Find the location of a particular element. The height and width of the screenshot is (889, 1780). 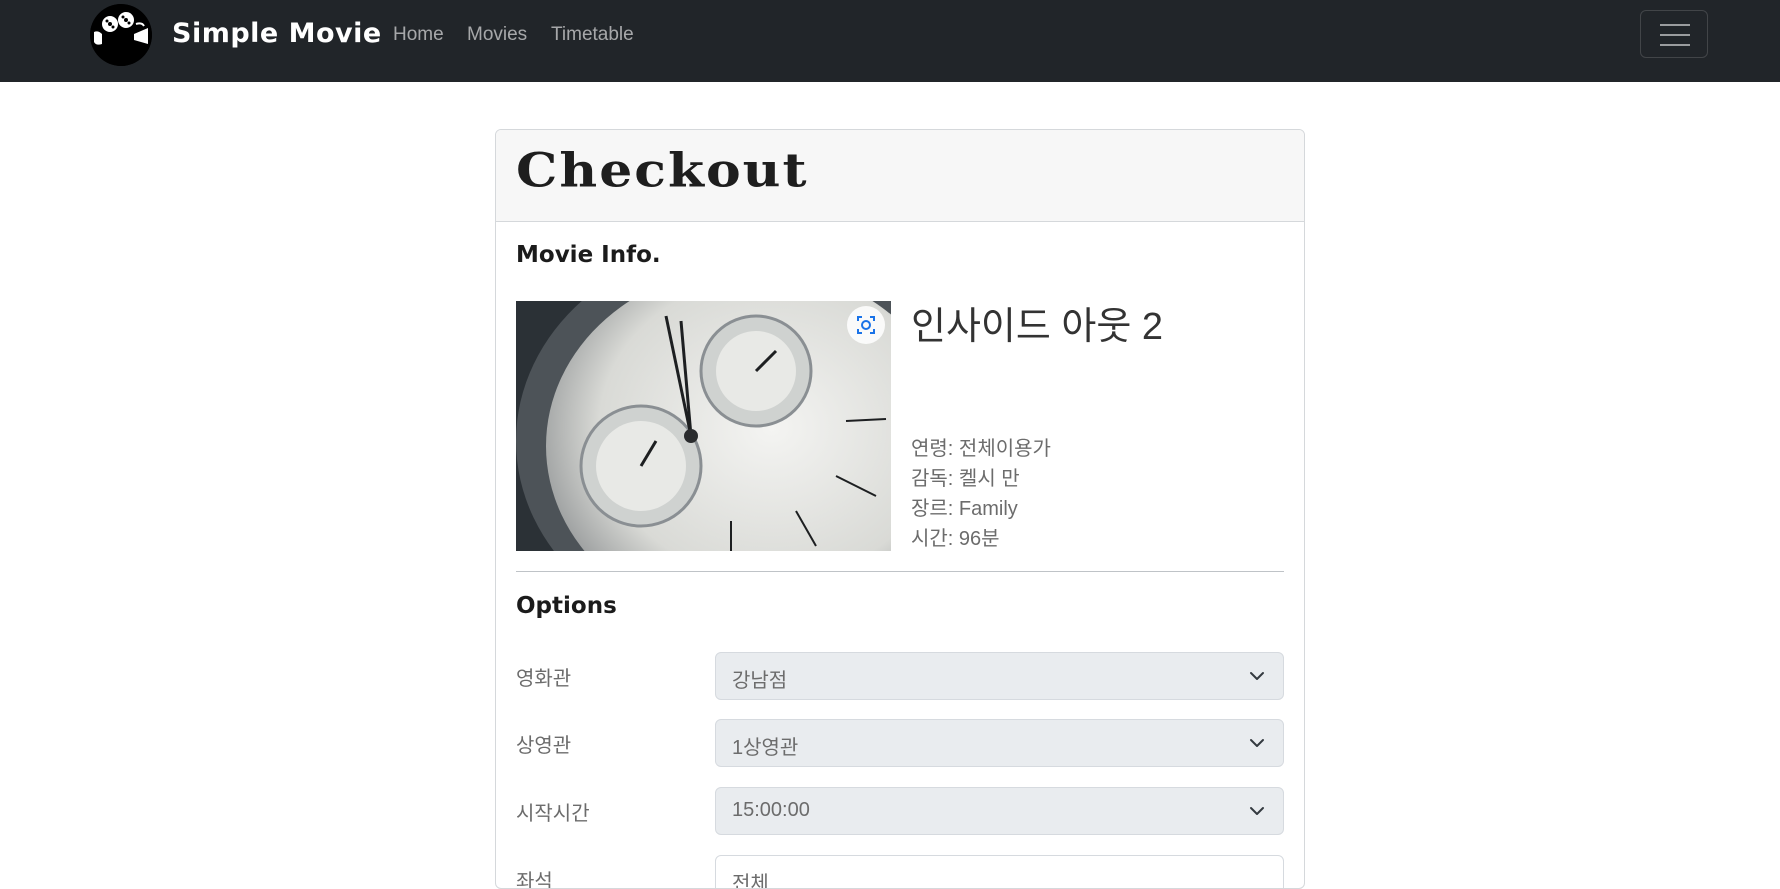

top-navbar: Simple Movie Home Movies Timetable is located at coordinates (890, 41).